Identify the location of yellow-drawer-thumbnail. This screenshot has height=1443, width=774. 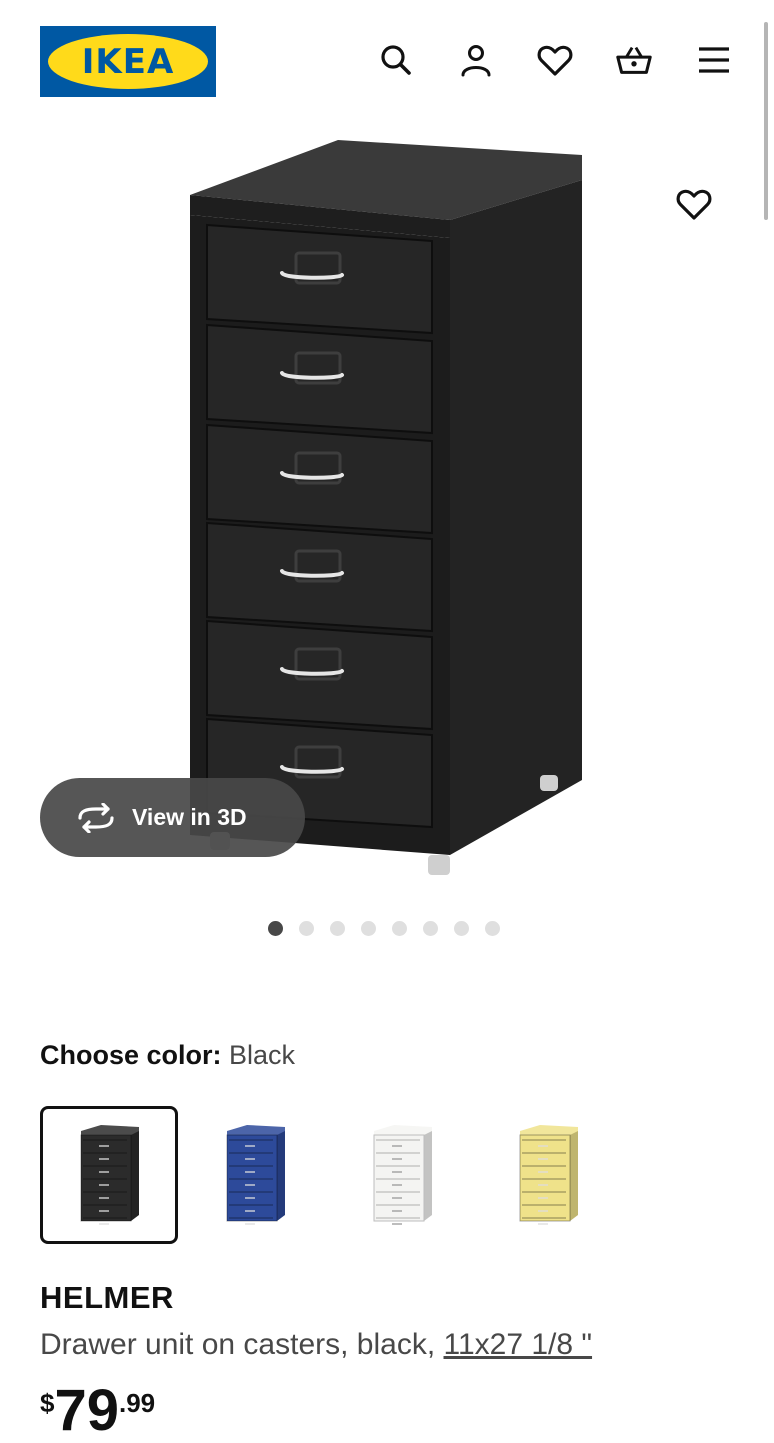
(548, 1175).